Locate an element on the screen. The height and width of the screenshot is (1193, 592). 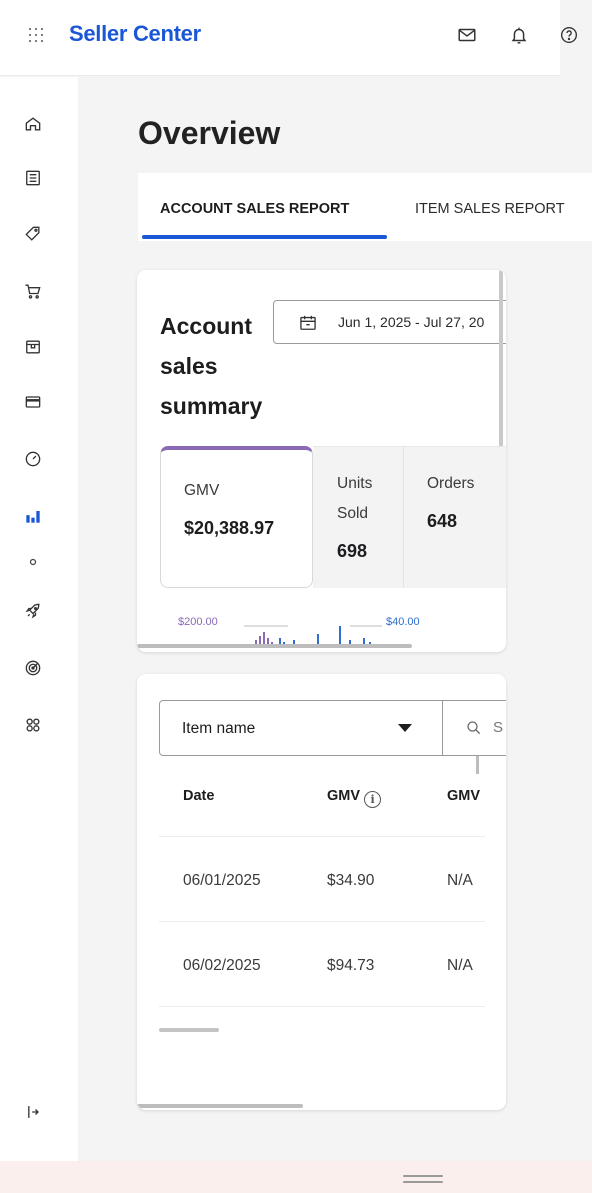
mail-icon is located at coordinates (468, 36).